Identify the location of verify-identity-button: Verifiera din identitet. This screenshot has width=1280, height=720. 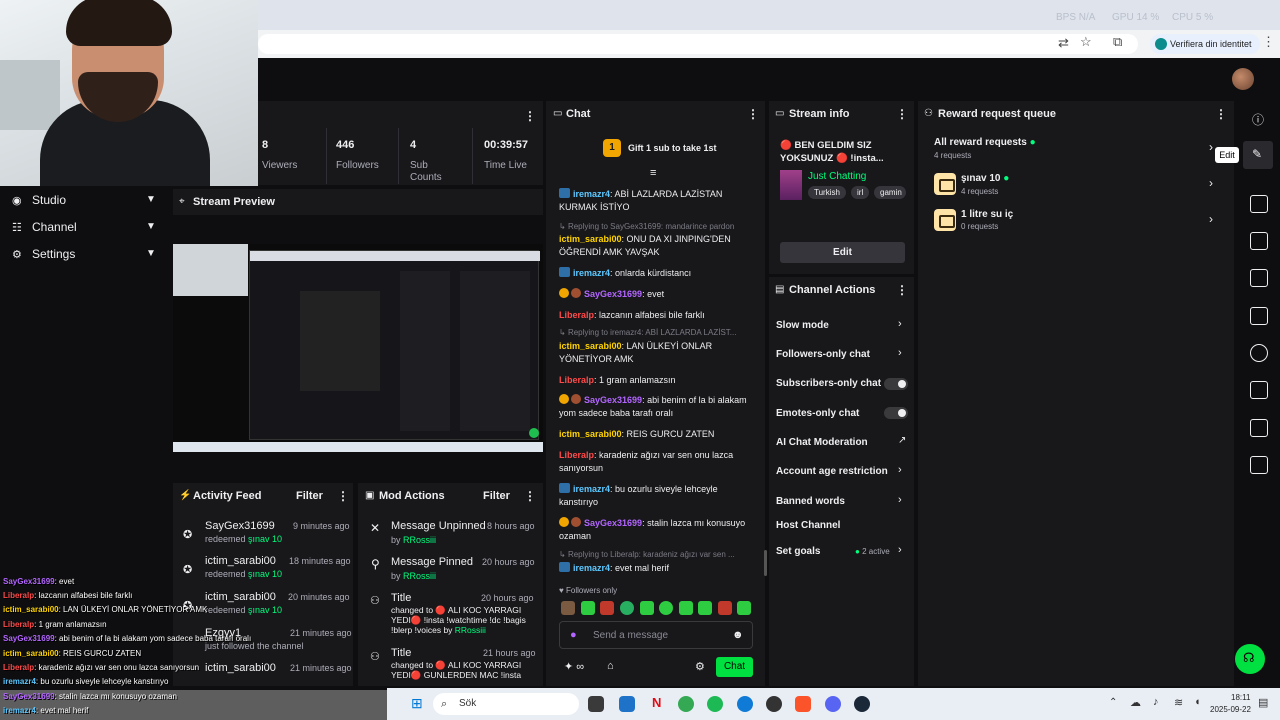
(1205, 44).